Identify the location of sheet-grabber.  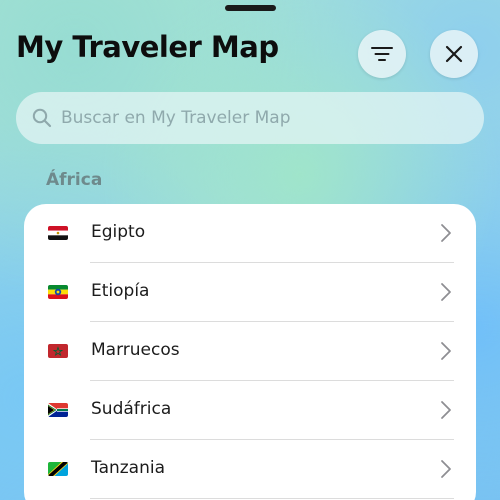
(250, 8).